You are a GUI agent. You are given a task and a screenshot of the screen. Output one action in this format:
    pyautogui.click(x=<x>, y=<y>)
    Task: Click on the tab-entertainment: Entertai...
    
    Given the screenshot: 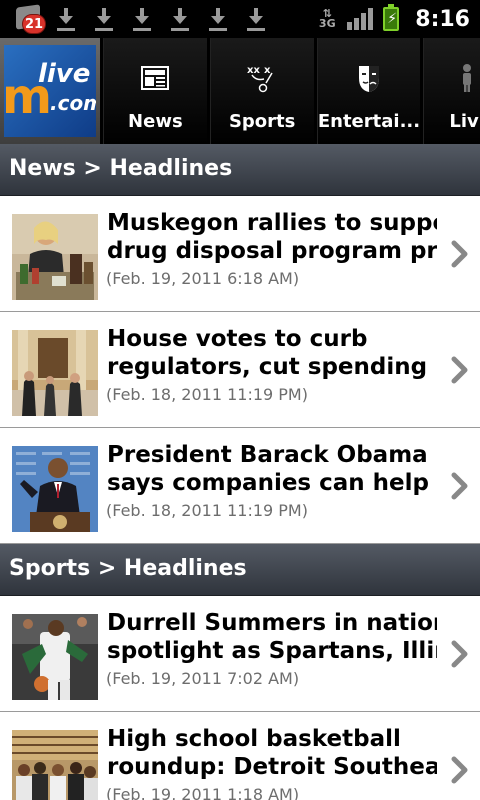 What is the action you would take?
    pyautogui.click(x=368, y=91)
    